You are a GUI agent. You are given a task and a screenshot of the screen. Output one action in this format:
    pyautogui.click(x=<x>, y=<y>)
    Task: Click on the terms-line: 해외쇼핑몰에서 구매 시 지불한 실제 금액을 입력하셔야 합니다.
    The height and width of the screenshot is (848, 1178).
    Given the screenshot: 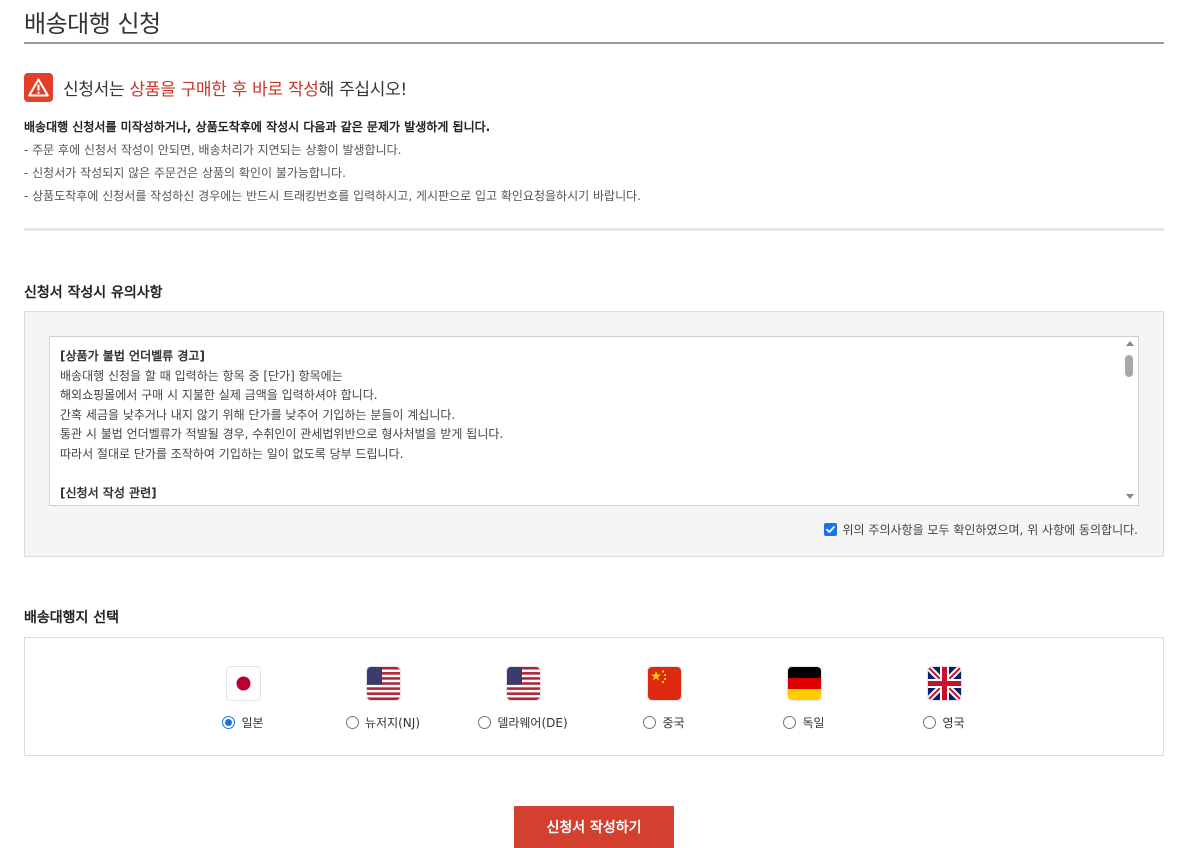 What is the action you would take?
    pyautogui.click(x=219, y=395)
    